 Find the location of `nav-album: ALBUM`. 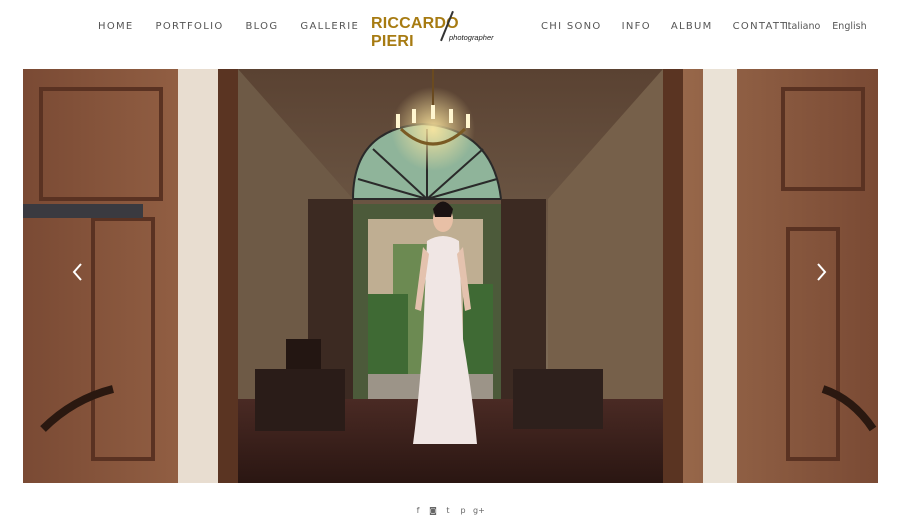

nav-album: ALBUM is located at coordinates (692, 26).